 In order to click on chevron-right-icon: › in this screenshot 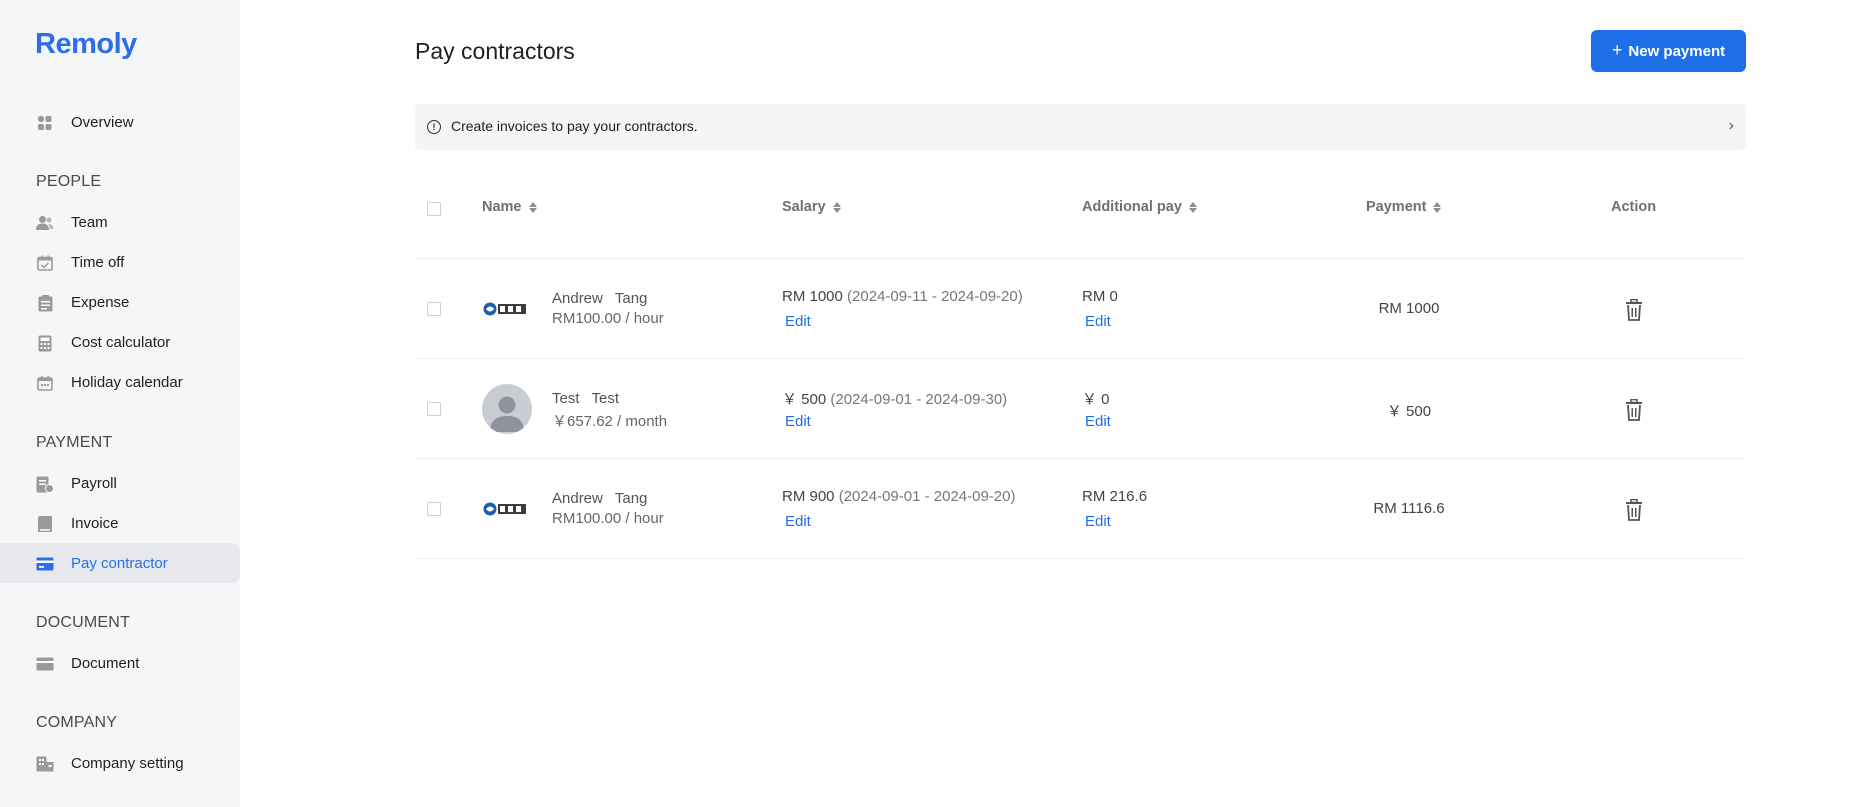, I will do `click(1731, 125)`.